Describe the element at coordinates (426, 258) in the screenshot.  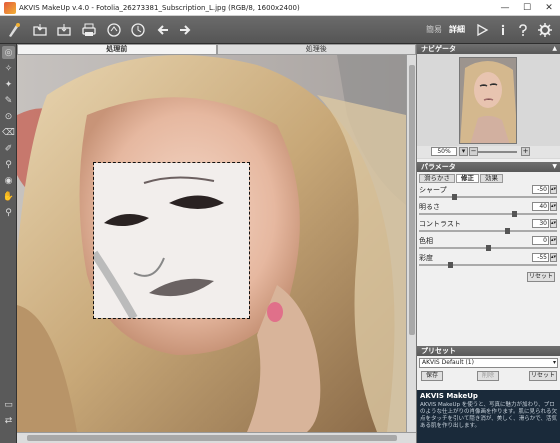
I see `param-label: 彩度` at that location.